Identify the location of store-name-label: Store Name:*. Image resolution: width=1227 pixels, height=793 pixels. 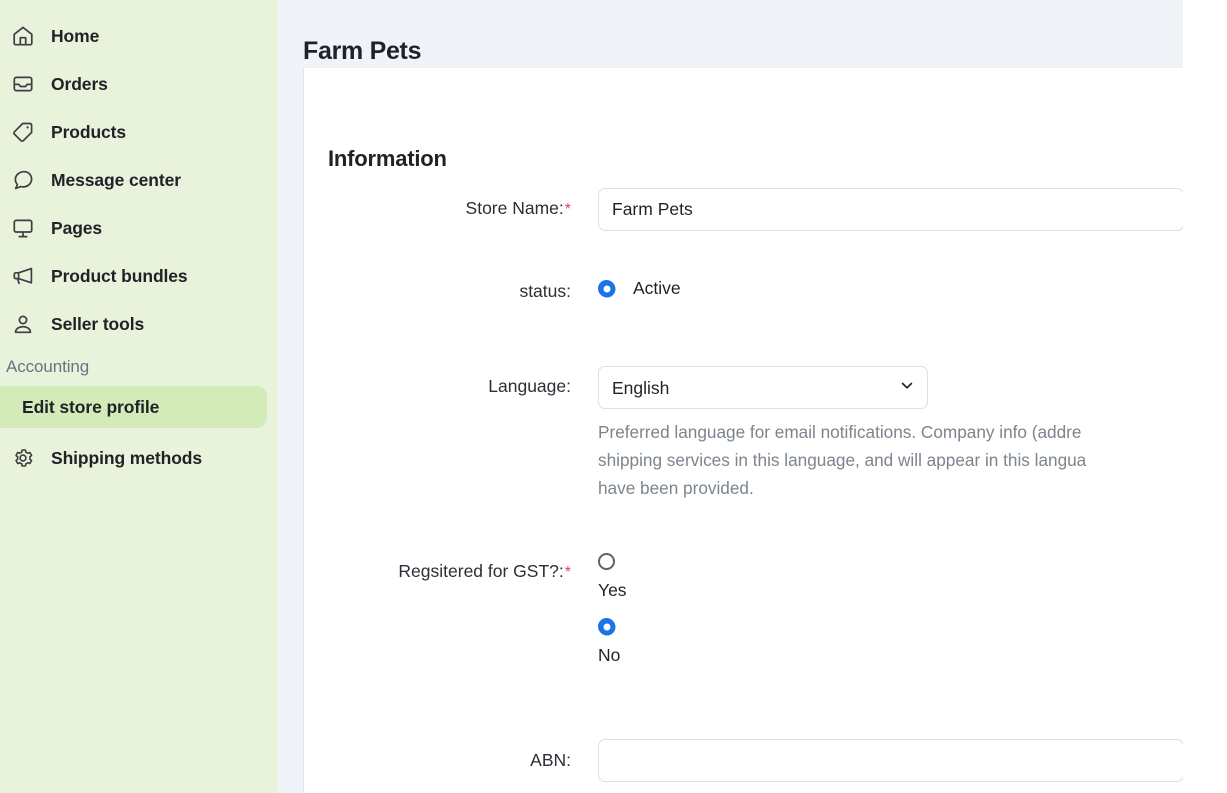
(518, 208).